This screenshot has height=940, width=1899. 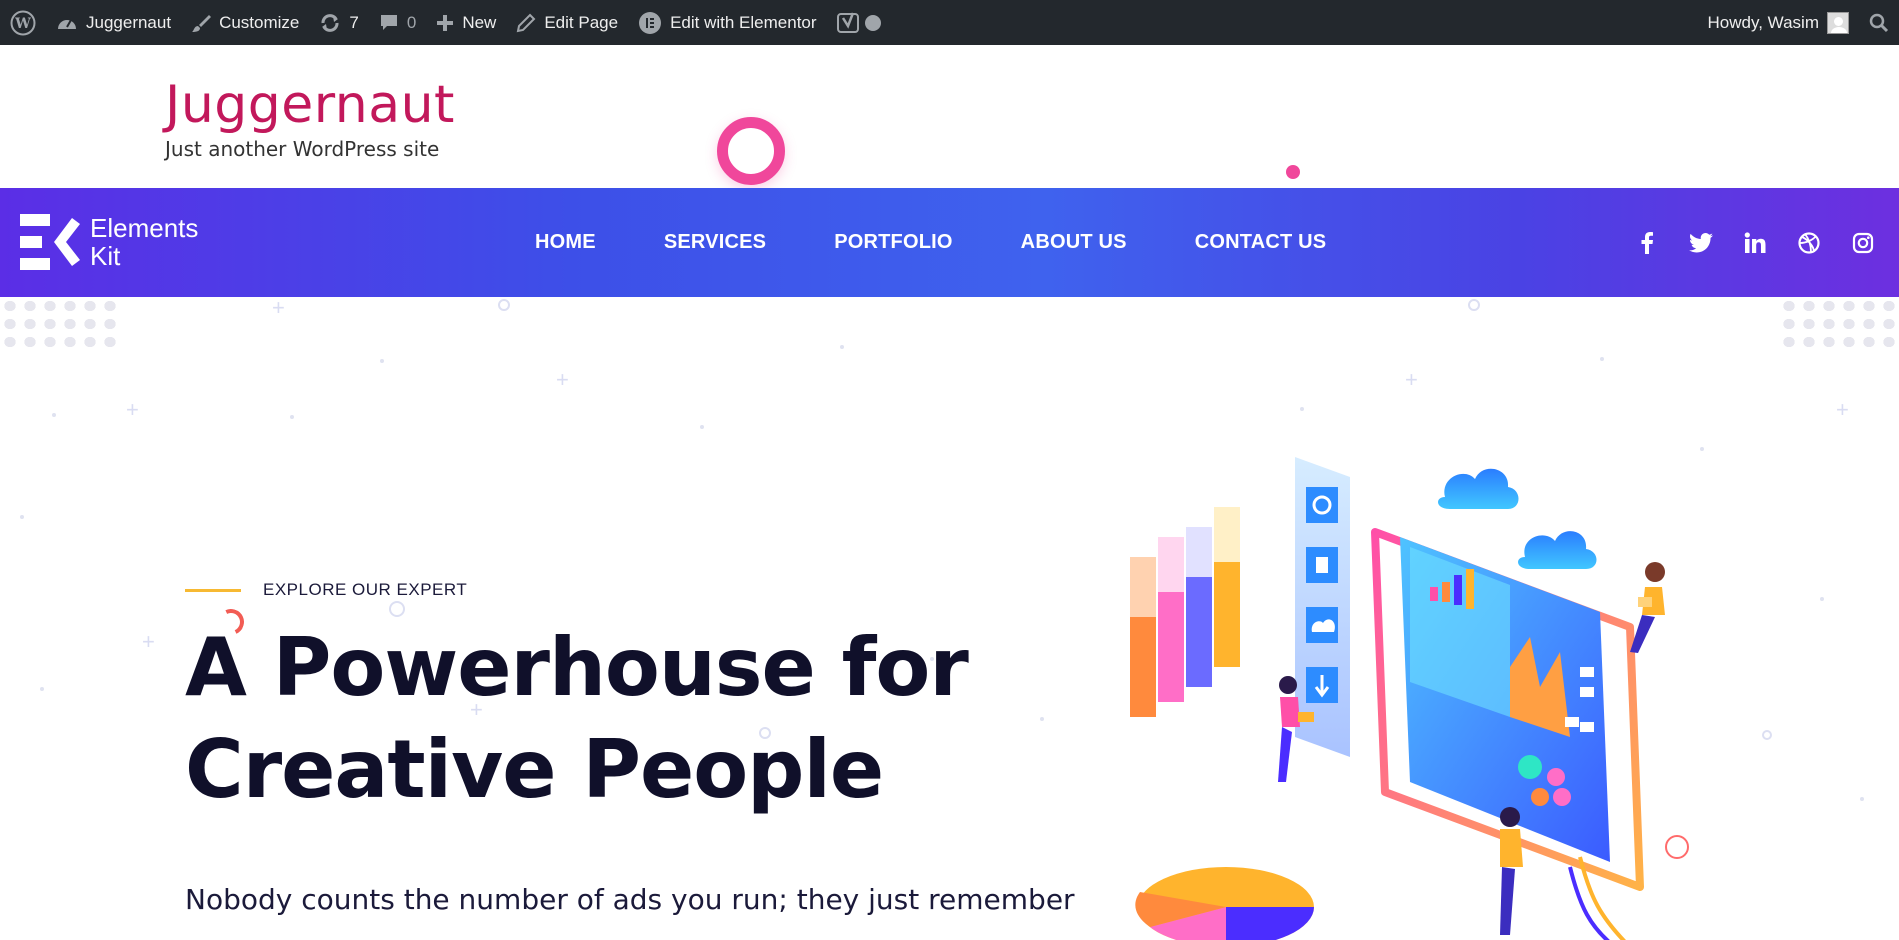 I want to click on cloud-icon, so click(x=1517, y=518).